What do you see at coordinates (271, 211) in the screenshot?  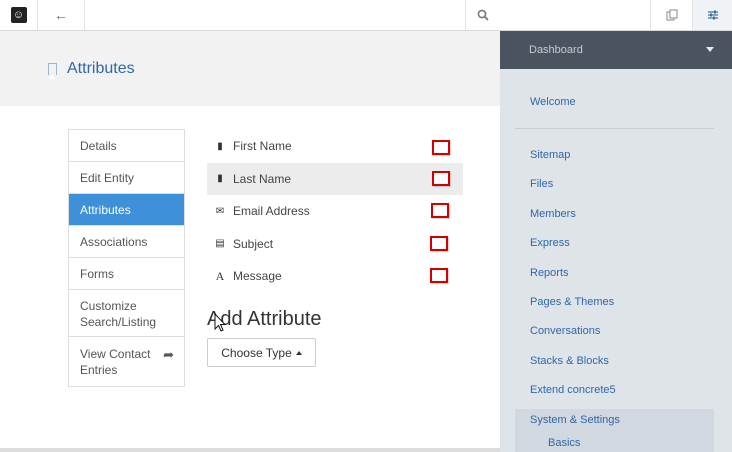 I see `attribute-label: Email Address` at bounding box center [271, 211].